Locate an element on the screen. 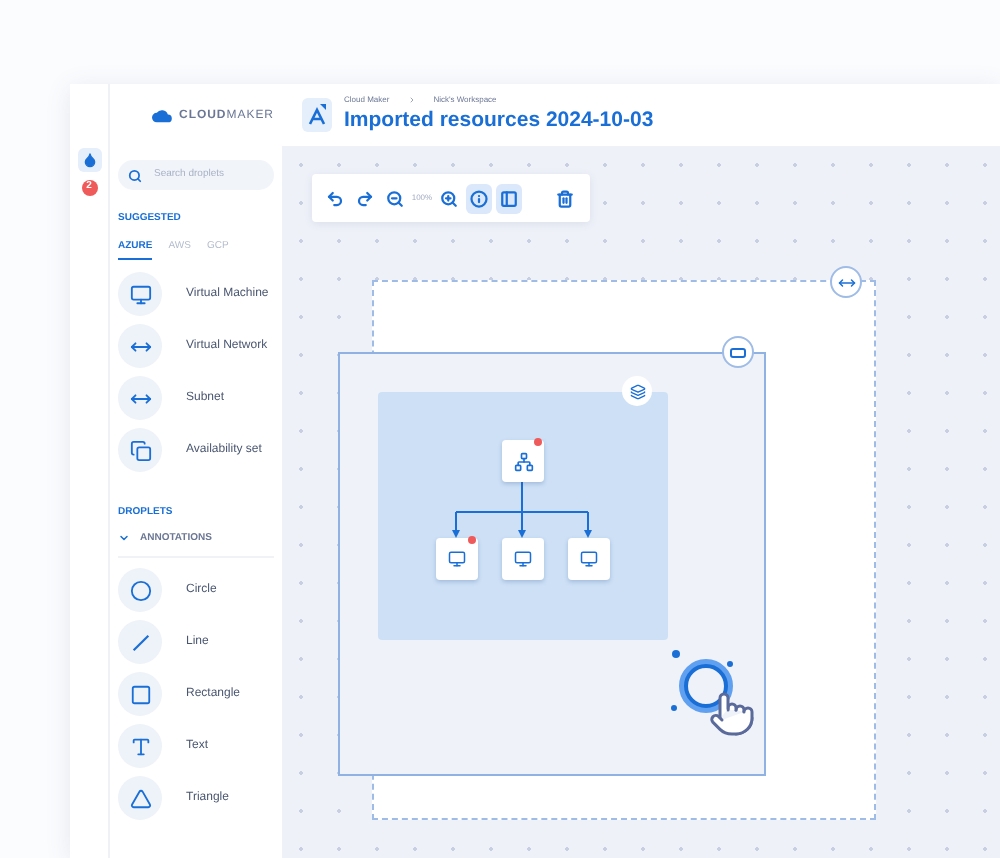 The height and width of the screenshot is (858, 1000). chevron-icon is located at coordinates (124, 538).